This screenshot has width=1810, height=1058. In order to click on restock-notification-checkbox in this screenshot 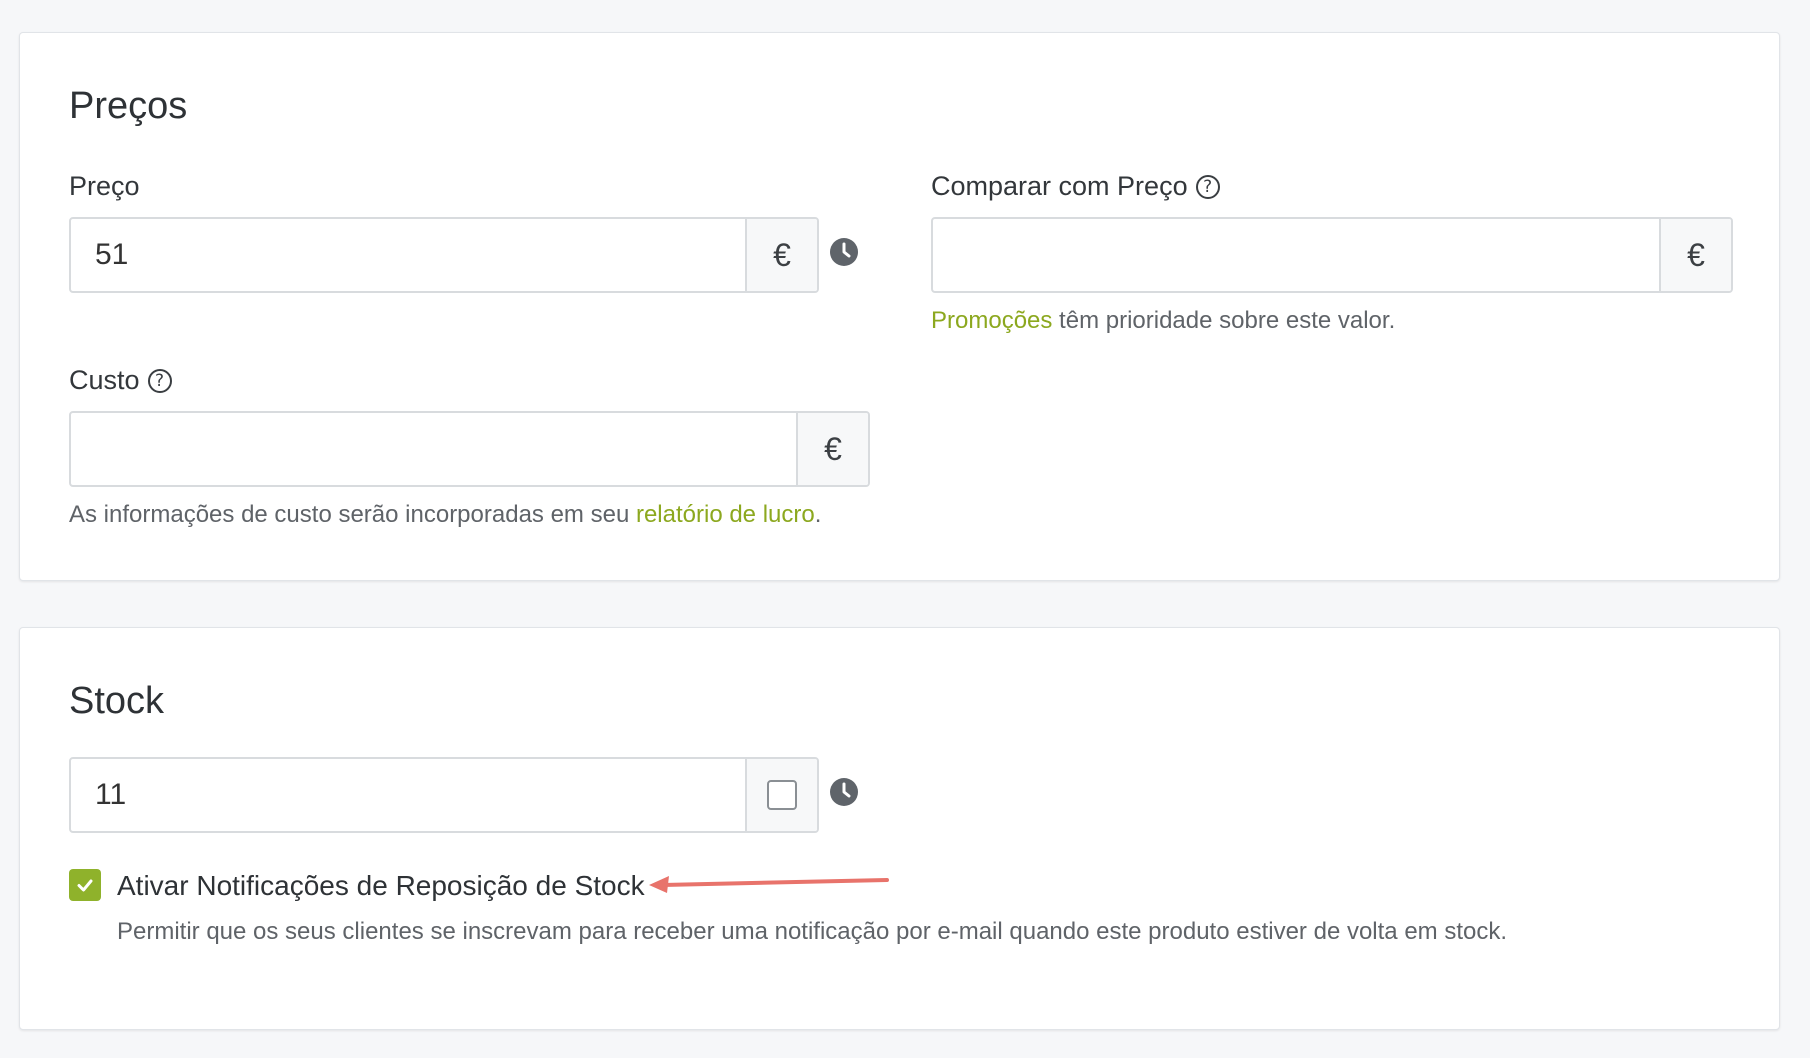, I will do `click(85, 885)`.